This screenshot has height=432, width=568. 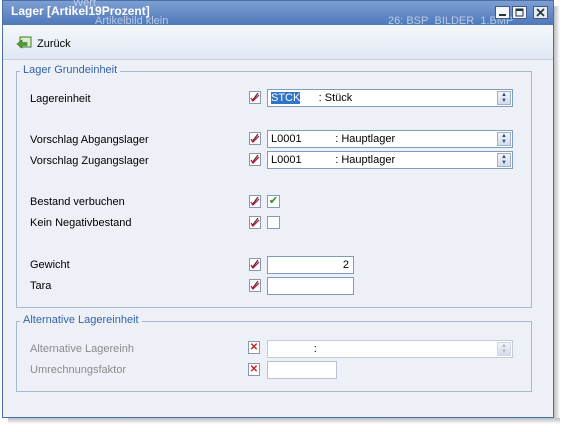 I want to click on lagereinheit-selected-code: STCK, so click(x=286, y=98).